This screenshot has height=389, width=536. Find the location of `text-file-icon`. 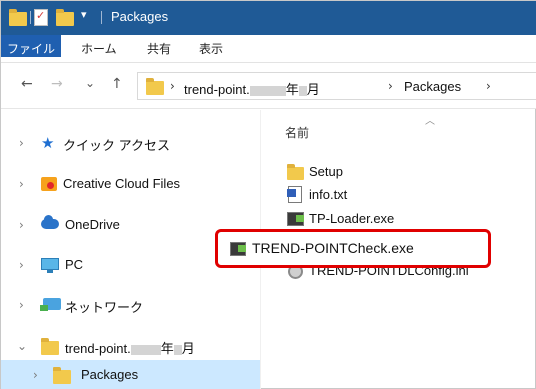

text-file-icon is located at coordinates (294, 194).